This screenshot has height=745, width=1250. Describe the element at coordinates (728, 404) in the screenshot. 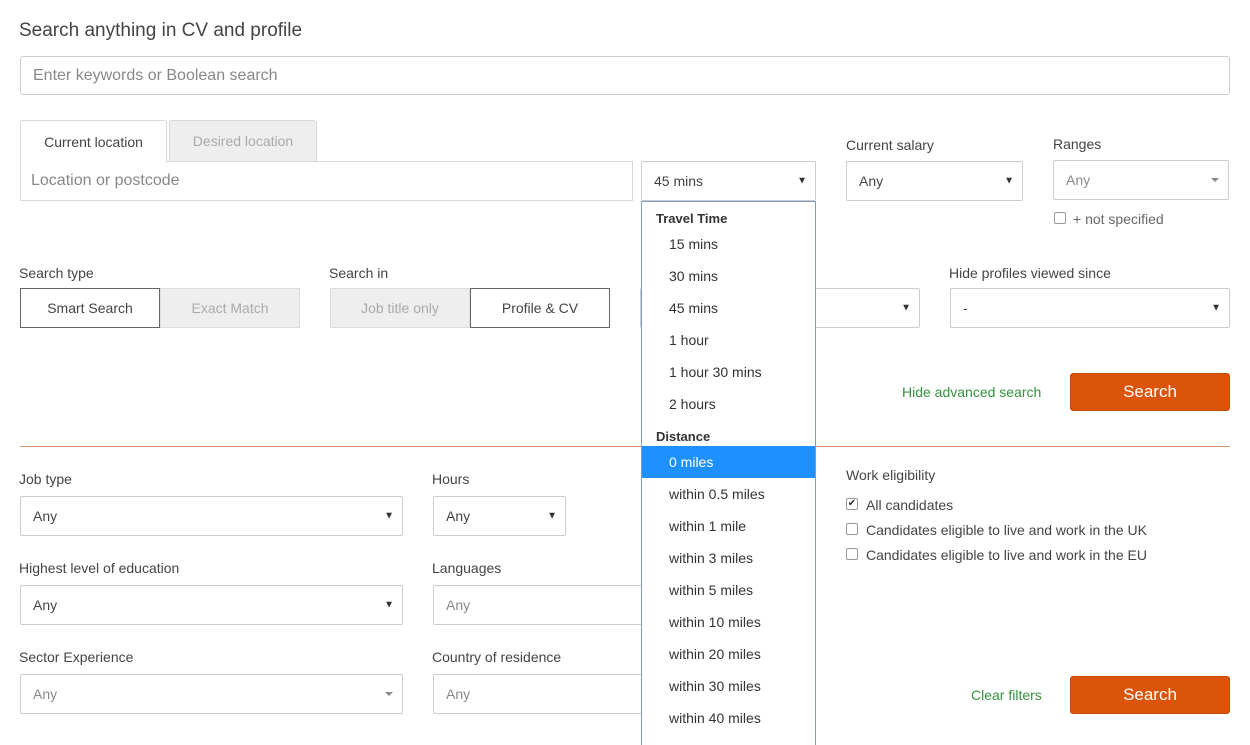

I see `option-2-hours: 2 hours` at that location.